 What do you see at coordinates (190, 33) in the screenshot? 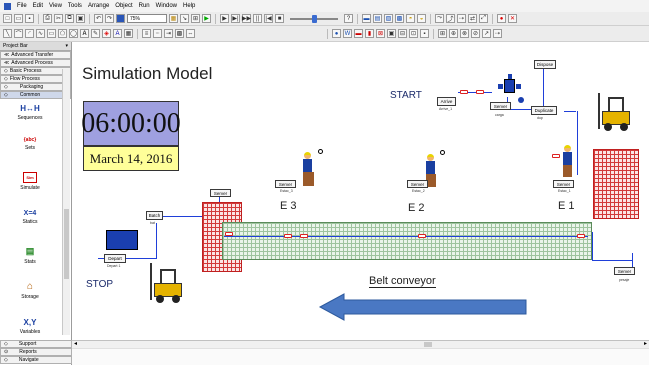
I see `show-dimensions-icon: ⇔` at bounding box center [190, 33].